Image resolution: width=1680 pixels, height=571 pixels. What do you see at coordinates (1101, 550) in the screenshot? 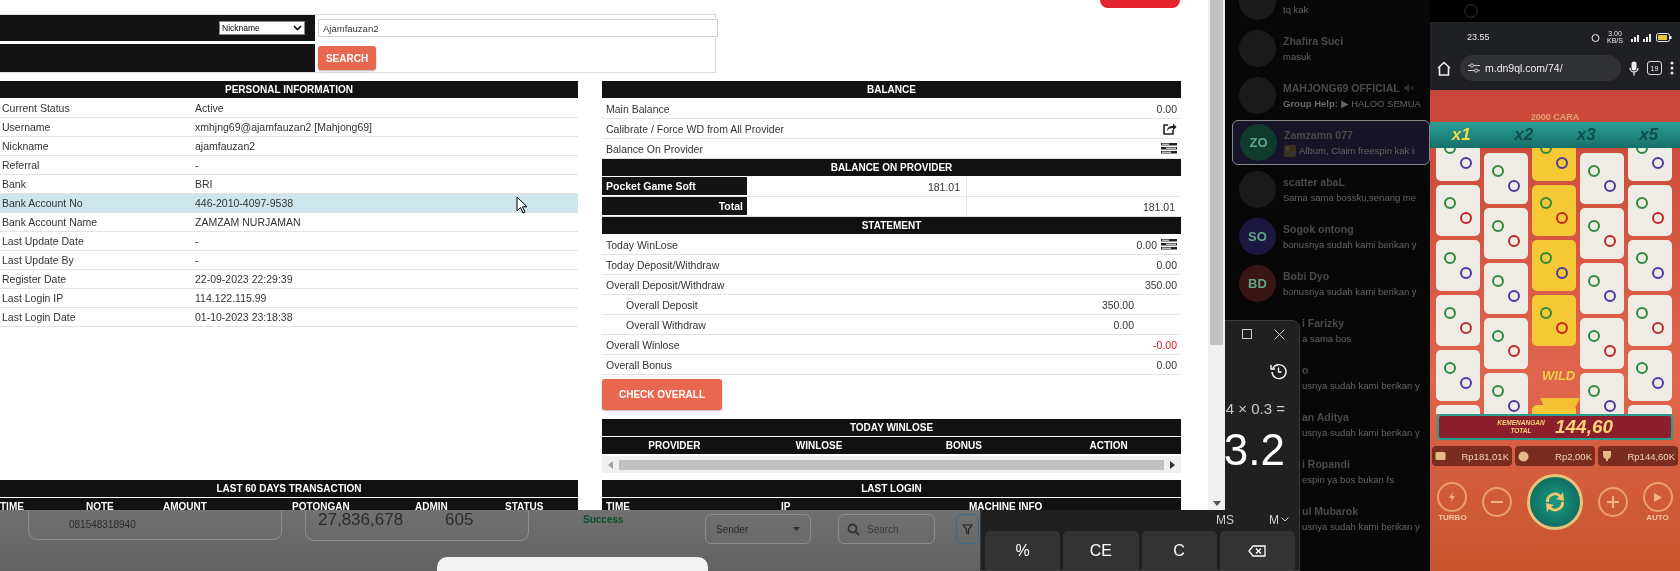
I see `calculator-key: CE` at bounding box center [1101, 550].